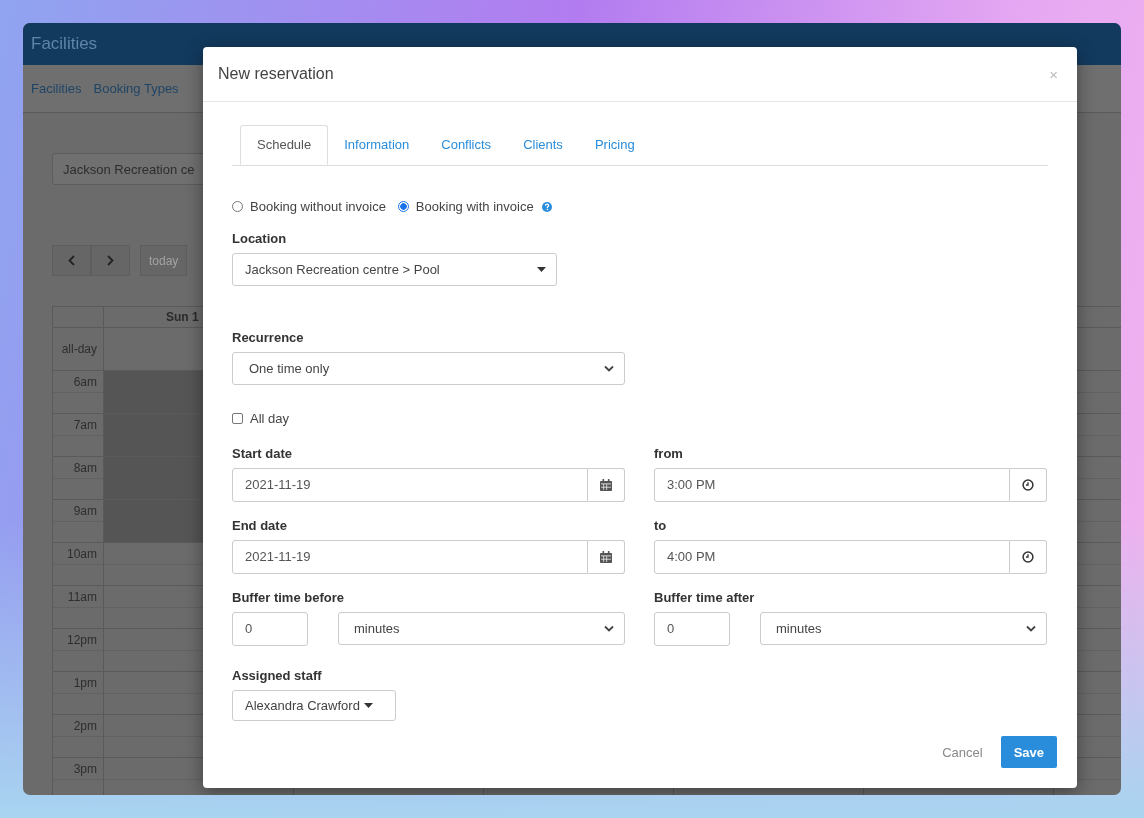  I want to click on option-label: Booking with invoice, so click(474, 206).